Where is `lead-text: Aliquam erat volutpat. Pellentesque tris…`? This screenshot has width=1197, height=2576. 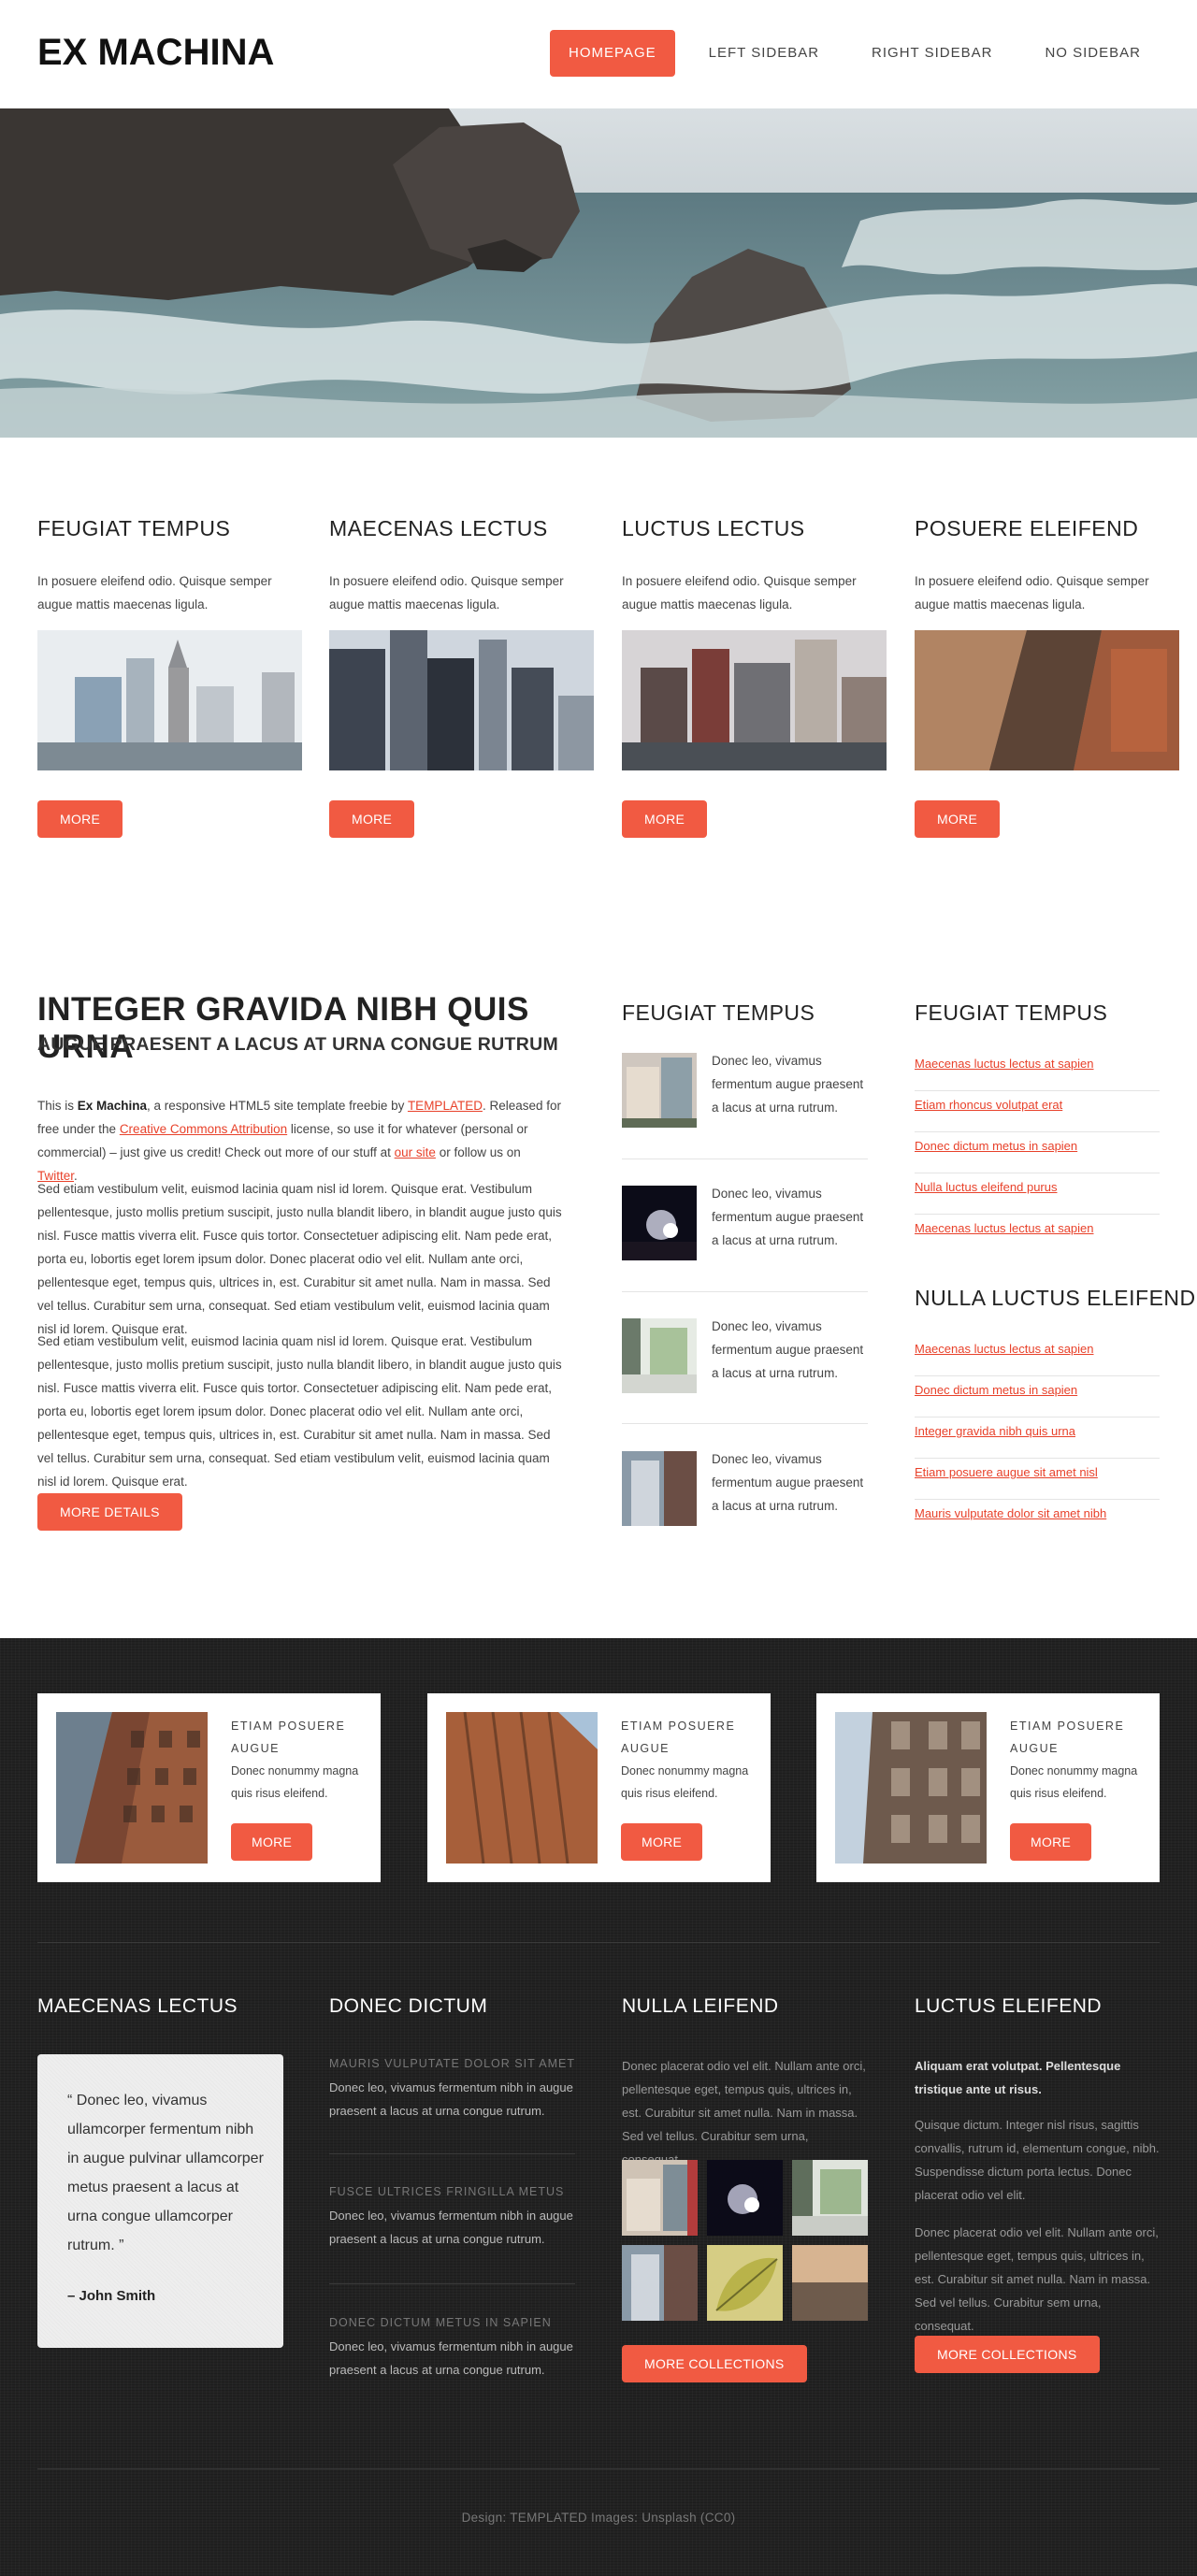 lead-text: Aliquam erat volutpat. Pellentesque tris… is located at coordinates (1018, 2078).